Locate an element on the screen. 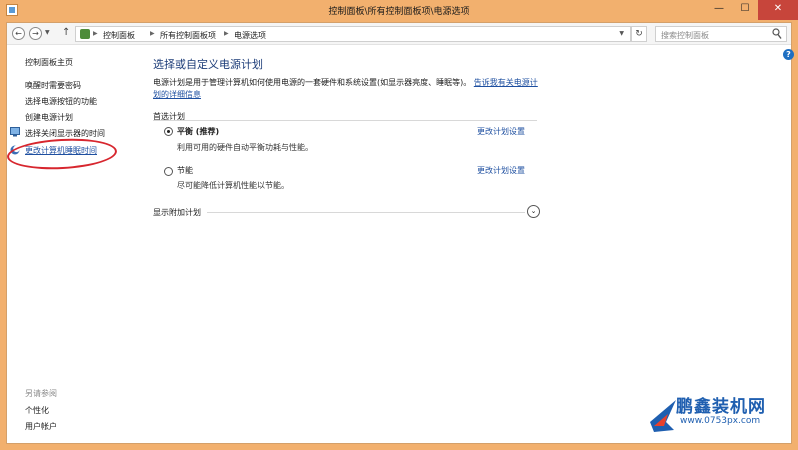 This screenshot has height=450, width=798. monitor-icon is located at coordinates (15, 132).